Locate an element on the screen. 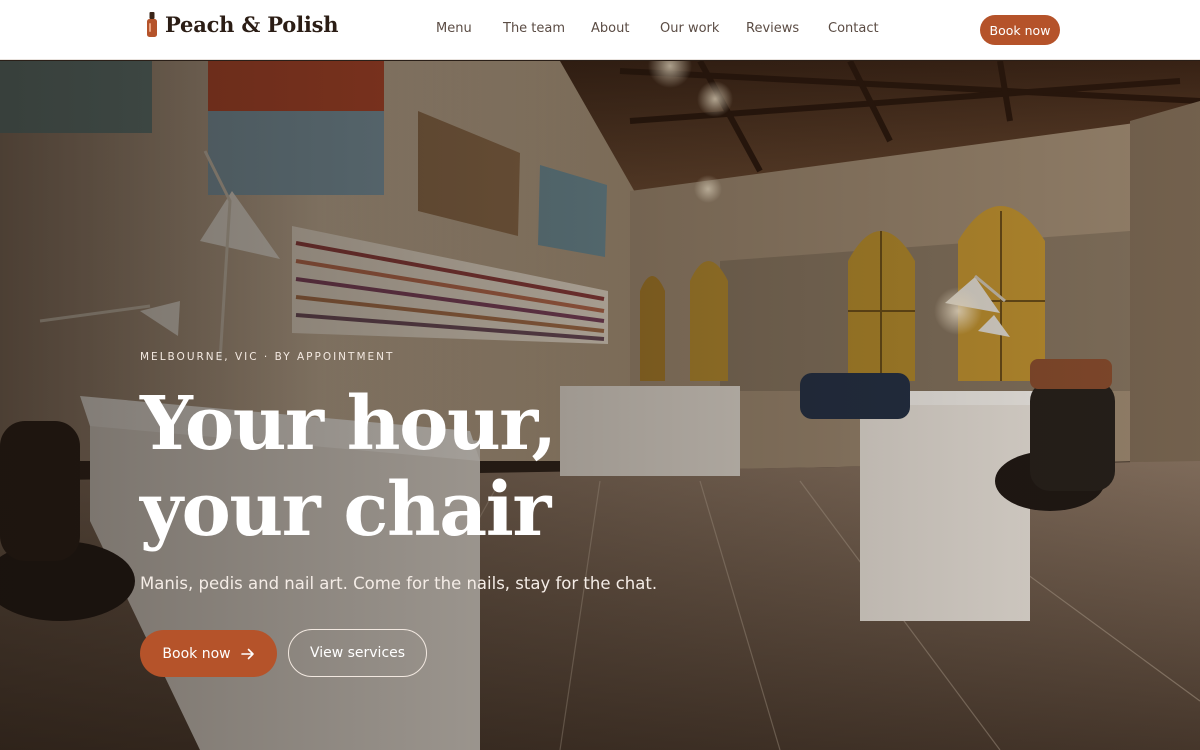 This screenshot has width=1200, height=750. hero-book-now-label: Book now is located at coordinates (196, 653).